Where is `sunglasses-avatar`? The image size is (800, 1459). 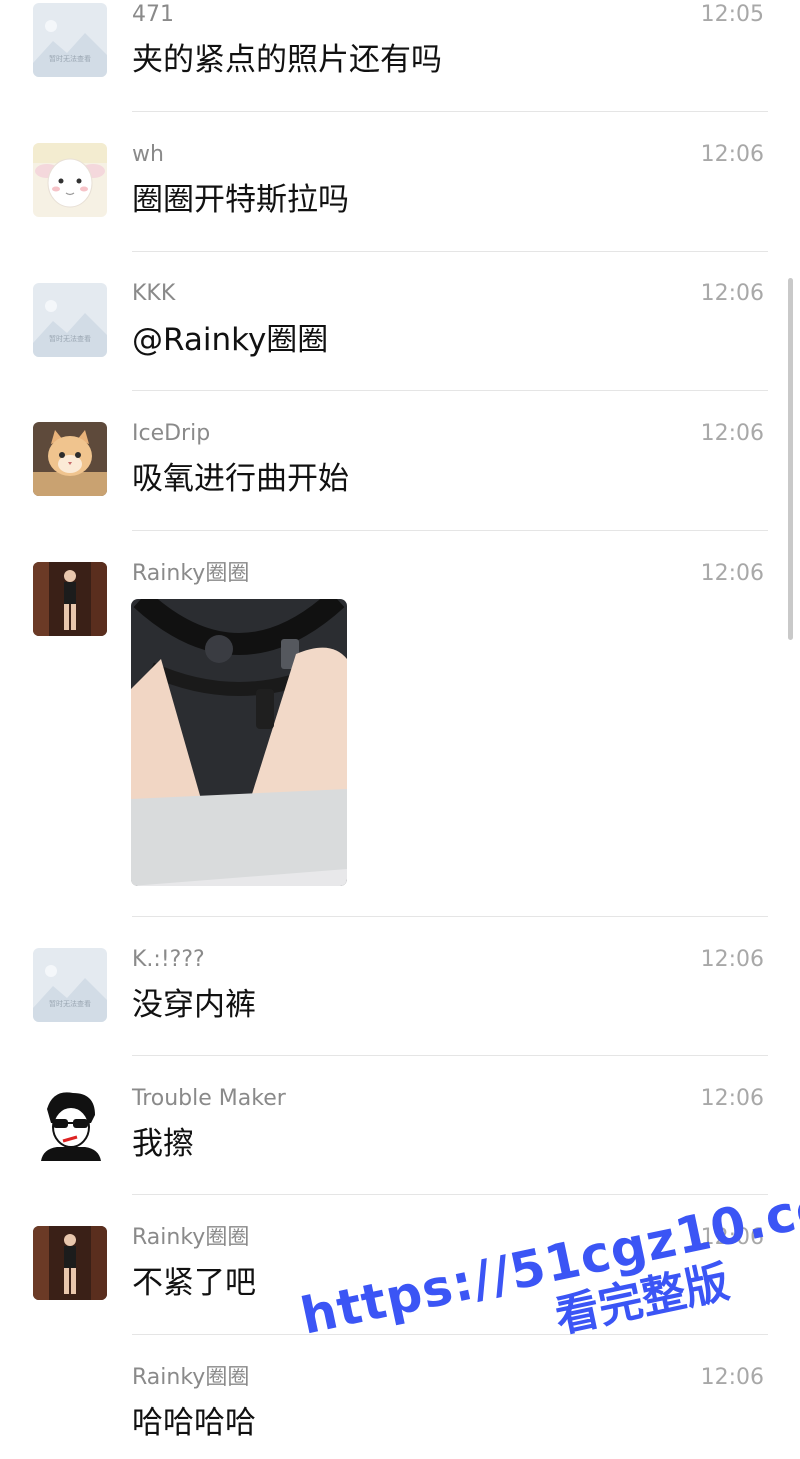 sunglasses-avatar is located at coordinates (70, 1124).